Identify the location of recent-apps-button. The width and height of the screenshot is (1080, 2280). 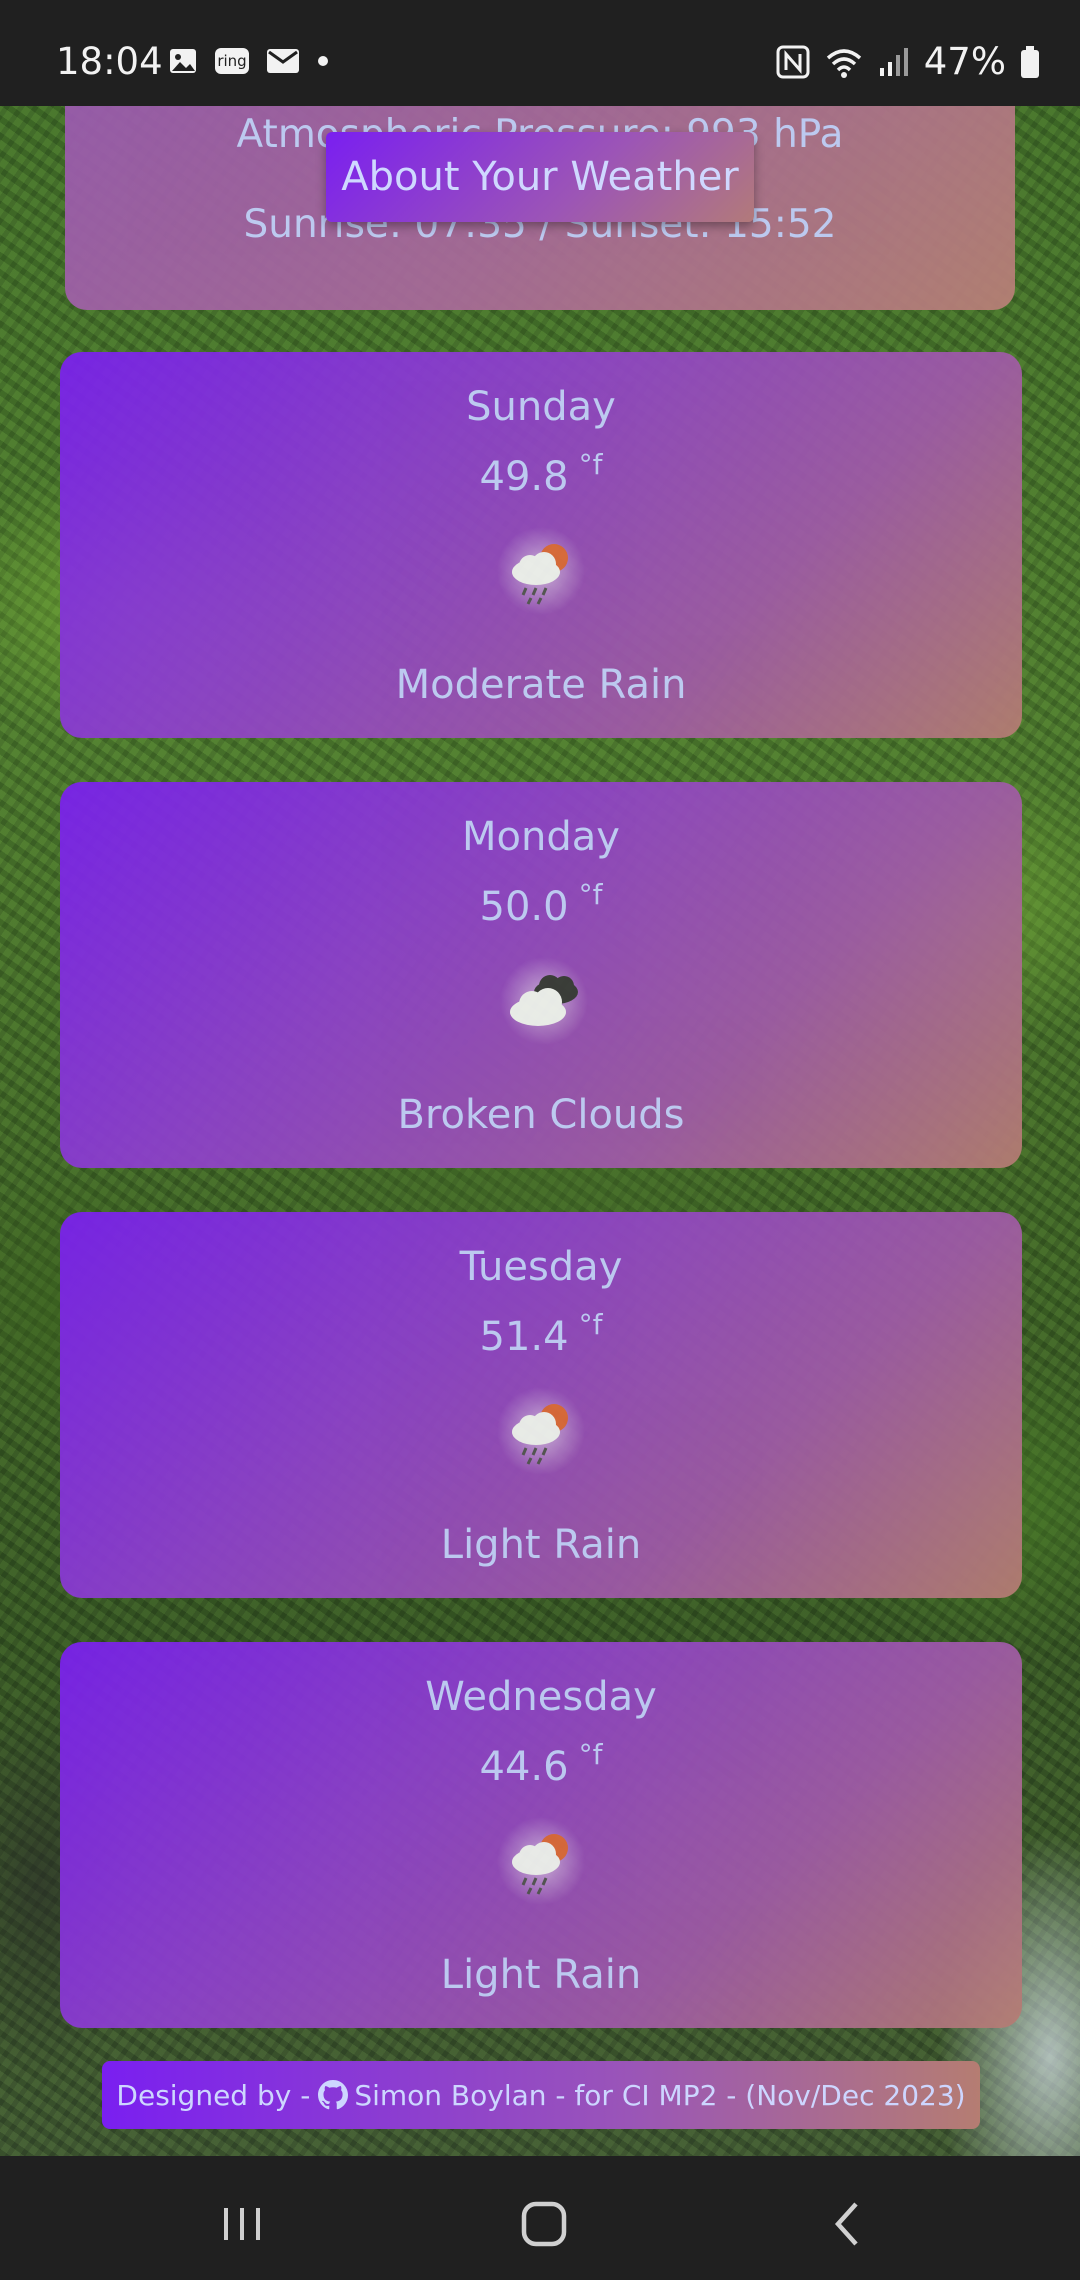
(242, 2224).